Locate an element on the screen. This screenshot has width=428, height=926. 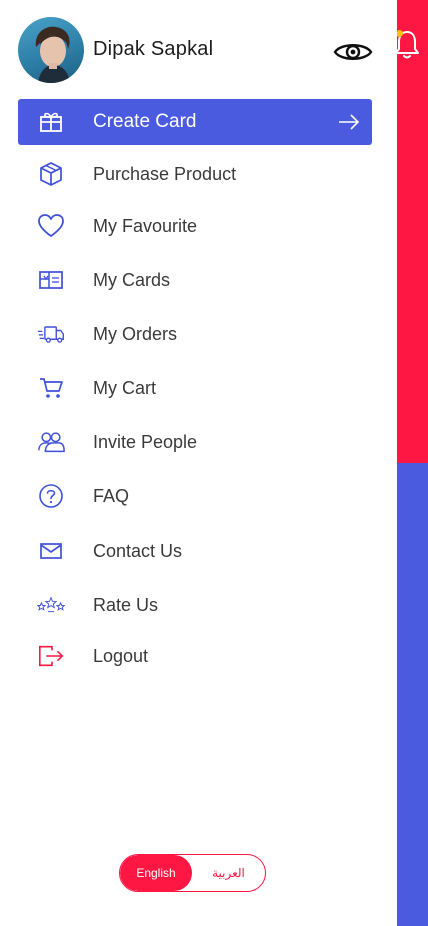
language-english-button: English is located at coordinates (156, 873).